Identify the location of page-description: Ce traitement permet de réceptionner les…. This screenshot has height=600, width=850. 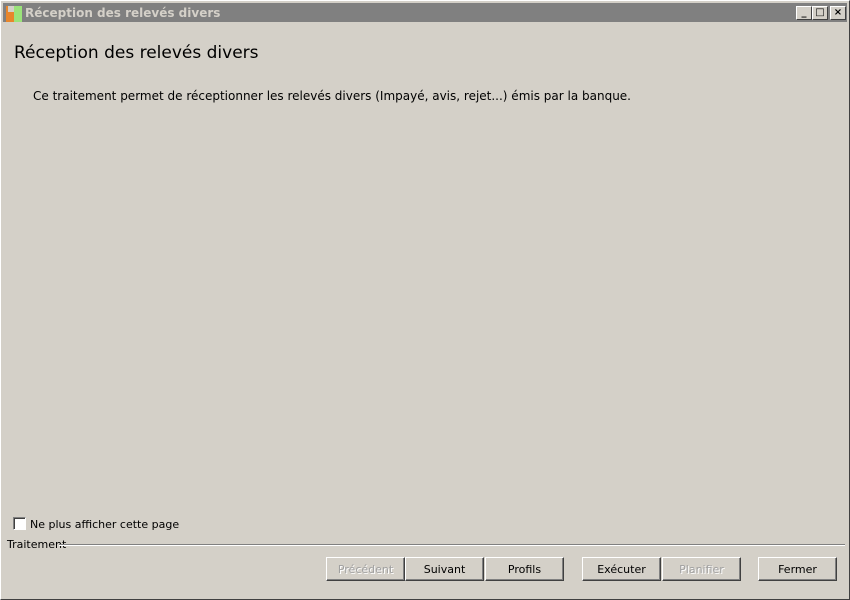
(332, 96).